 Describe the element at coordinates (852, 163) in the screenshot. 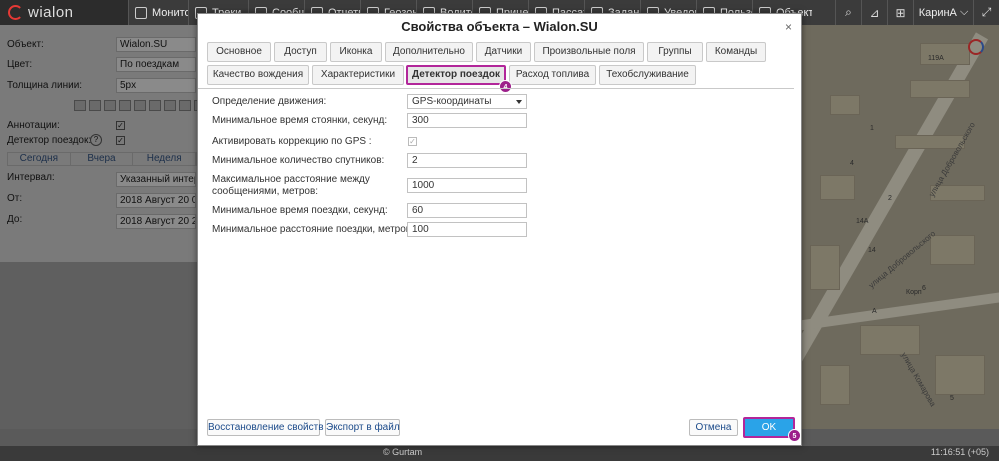

I see `map-label: 4` at that location.